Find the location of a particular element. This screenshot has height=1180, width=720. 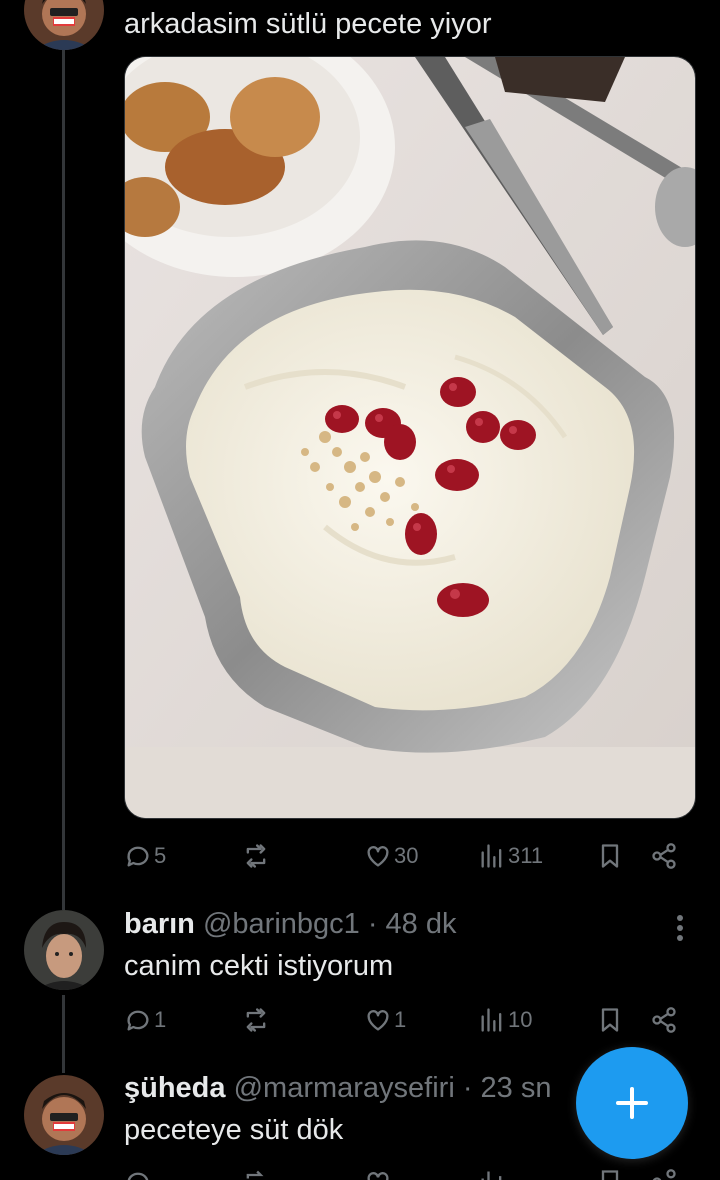

reply-header: barın @barinbgc1 · 48 dk is located at coordinates (290, 924).